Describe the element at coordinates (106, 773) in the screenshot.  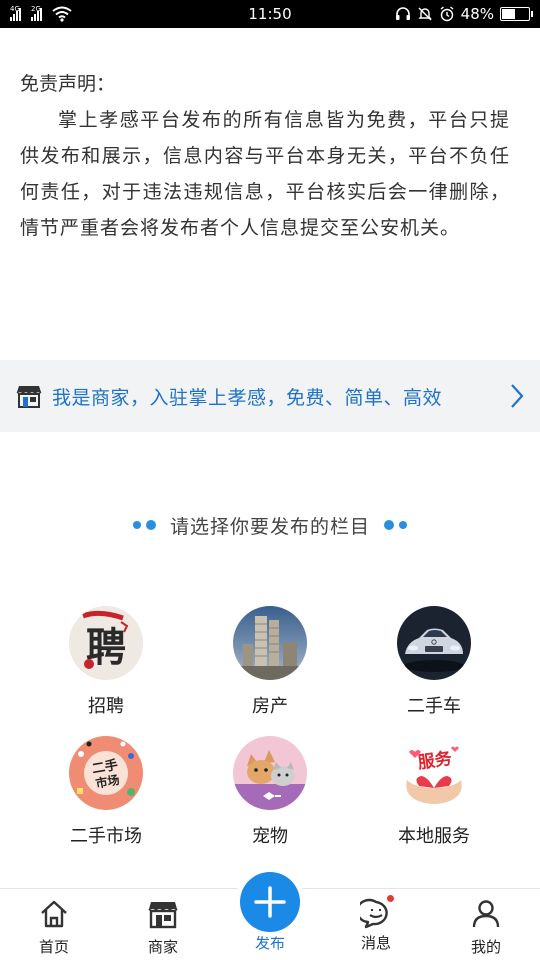
I see `secondhand-market-icon: 二手 市场` at that location.